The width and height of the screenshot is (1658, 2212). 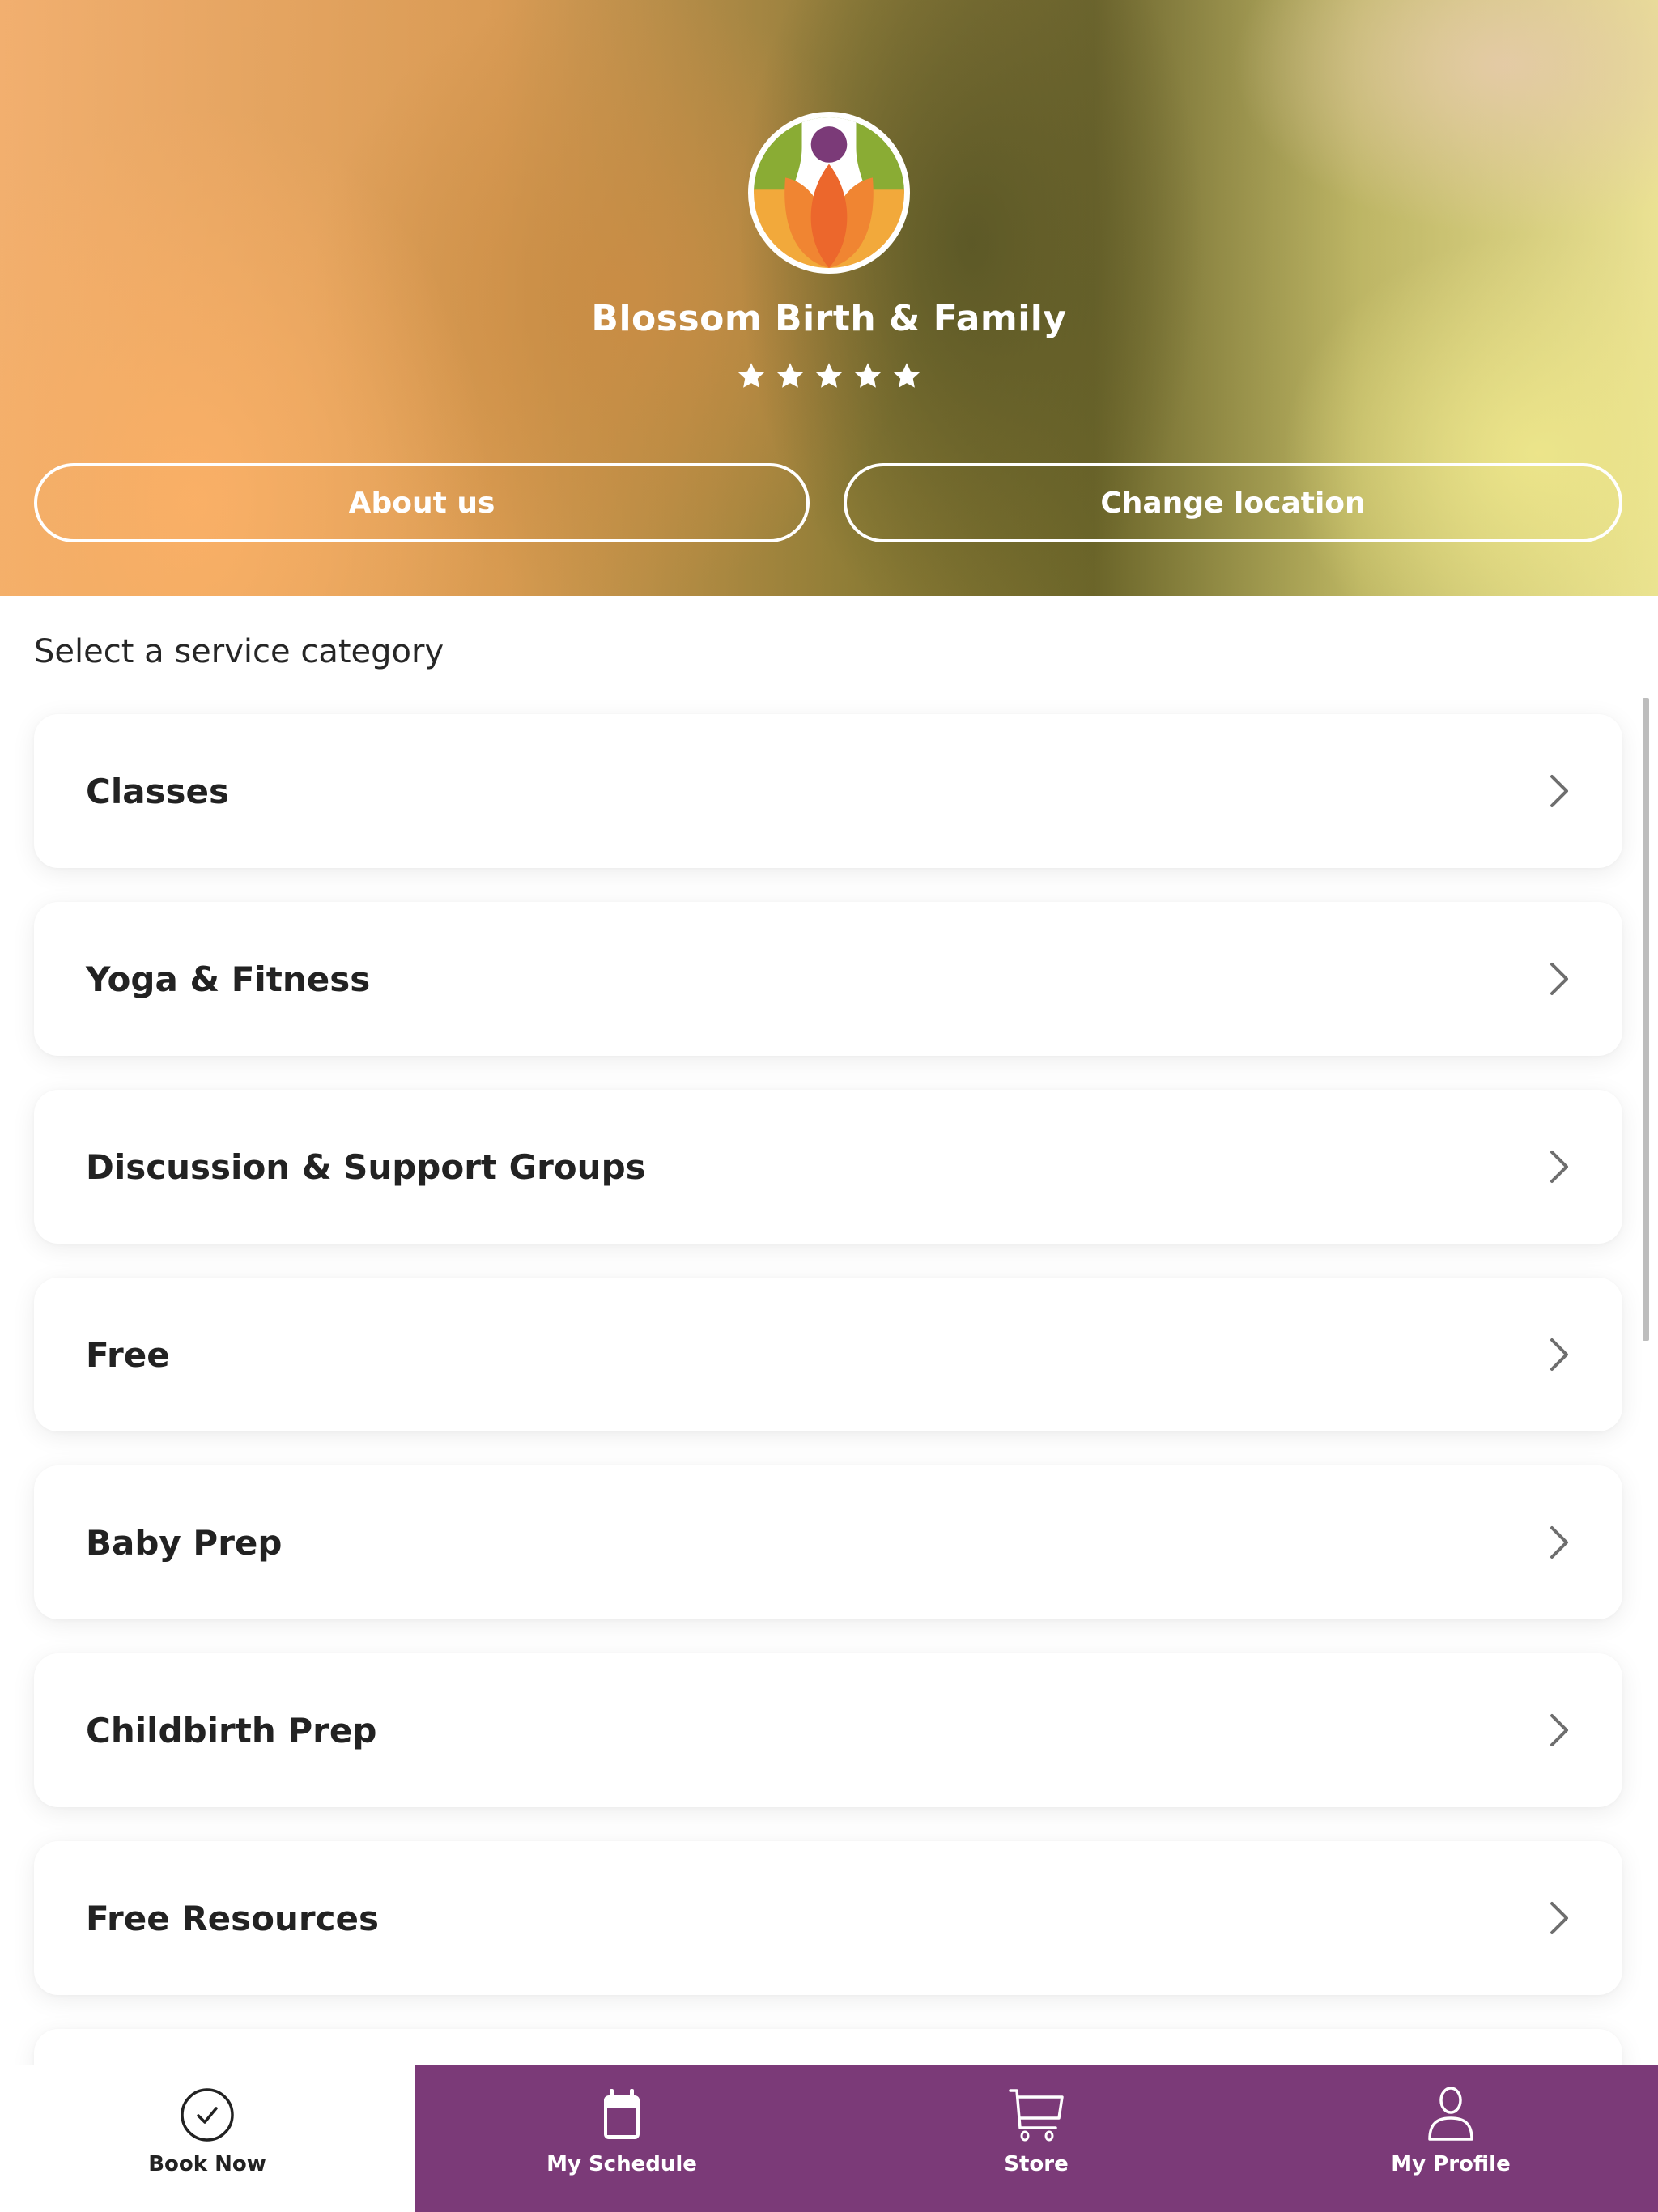 I want to click on business-name: Blossom Birth & Family, so click(x=829, y=318).